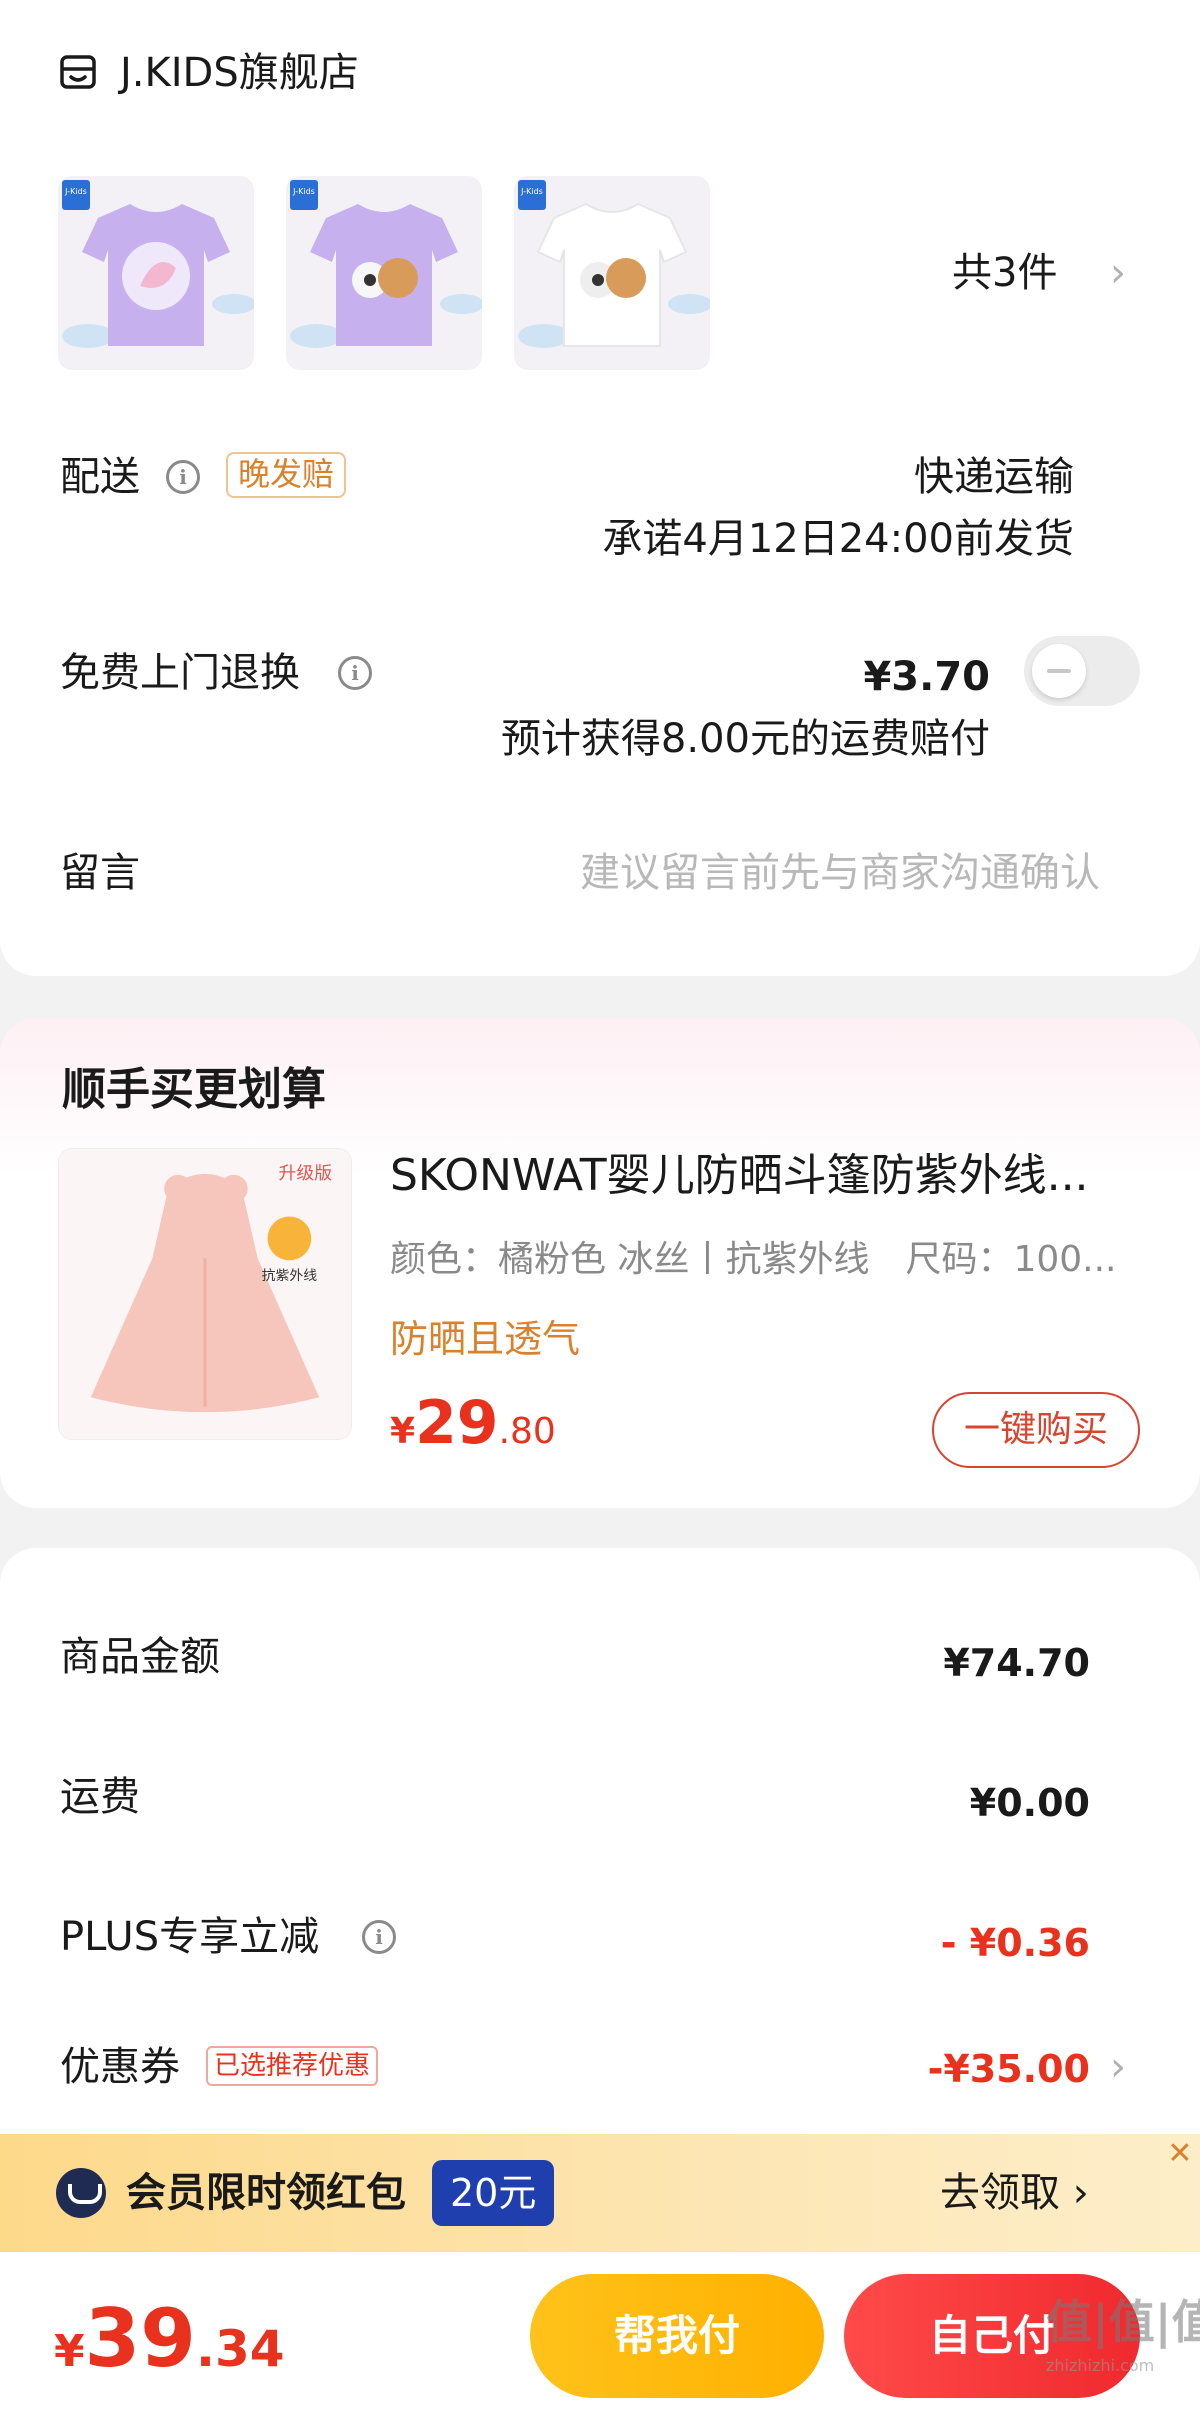  I want to click on image-uv-label: 抗紫外线, so click(290, 1276).